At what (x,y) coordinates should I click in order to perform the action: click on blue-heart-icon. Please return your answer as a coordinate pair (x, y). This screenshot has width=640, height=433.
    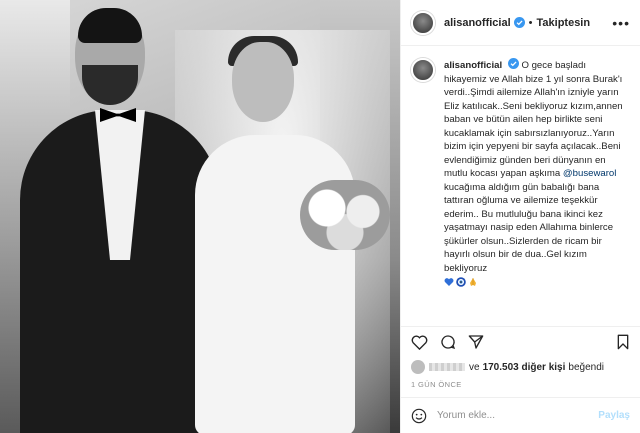
    Looking at the image, I should click on (449, 282).